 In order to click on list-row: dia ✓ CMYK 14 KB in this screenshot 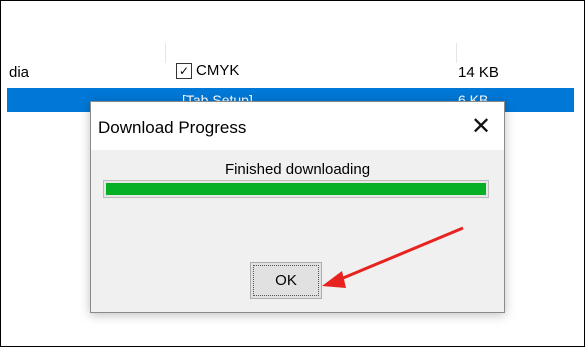, I will do `click(290, 72)`.